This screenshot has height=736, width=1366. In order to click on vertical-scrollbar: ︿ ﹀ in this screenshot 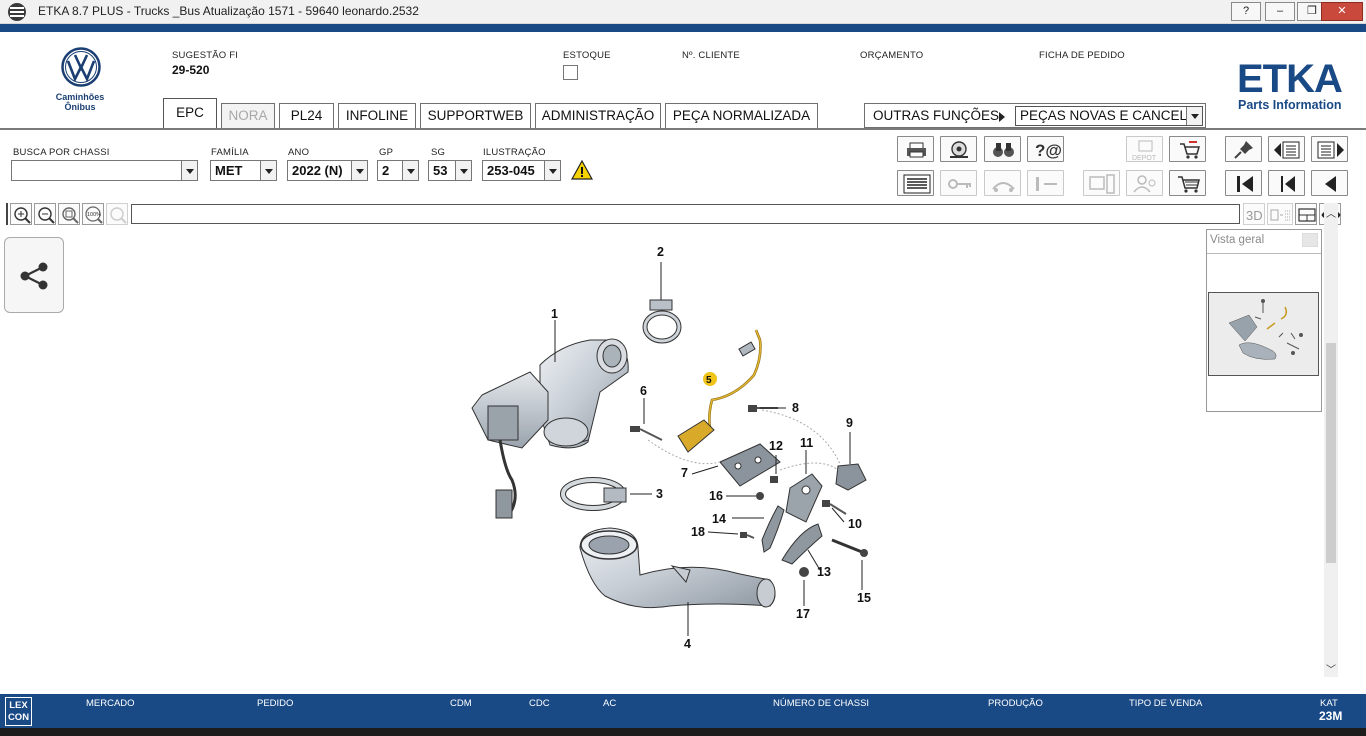, I will do `click(1331, 440)`.